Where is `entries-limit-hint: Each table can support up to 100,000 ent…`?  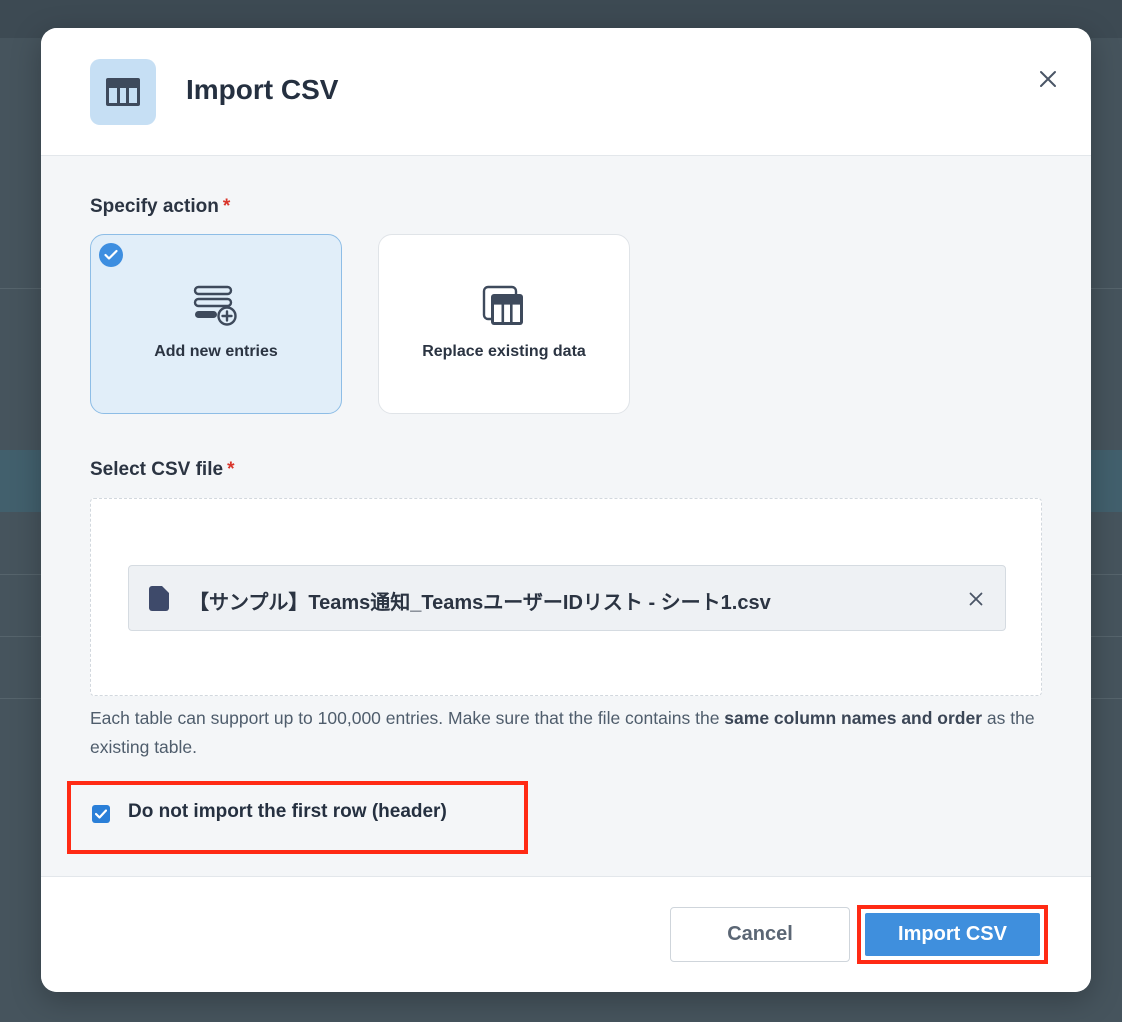
entries-limit-hint: Each table can support up to 100,000 ent… is located at coordinates (562, 732).